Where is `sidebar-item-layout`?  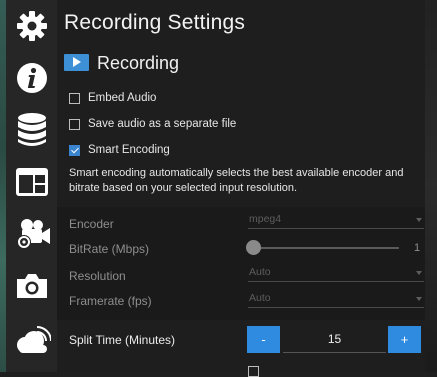 sidebar-item-layout is located at coordinates (31, 182).